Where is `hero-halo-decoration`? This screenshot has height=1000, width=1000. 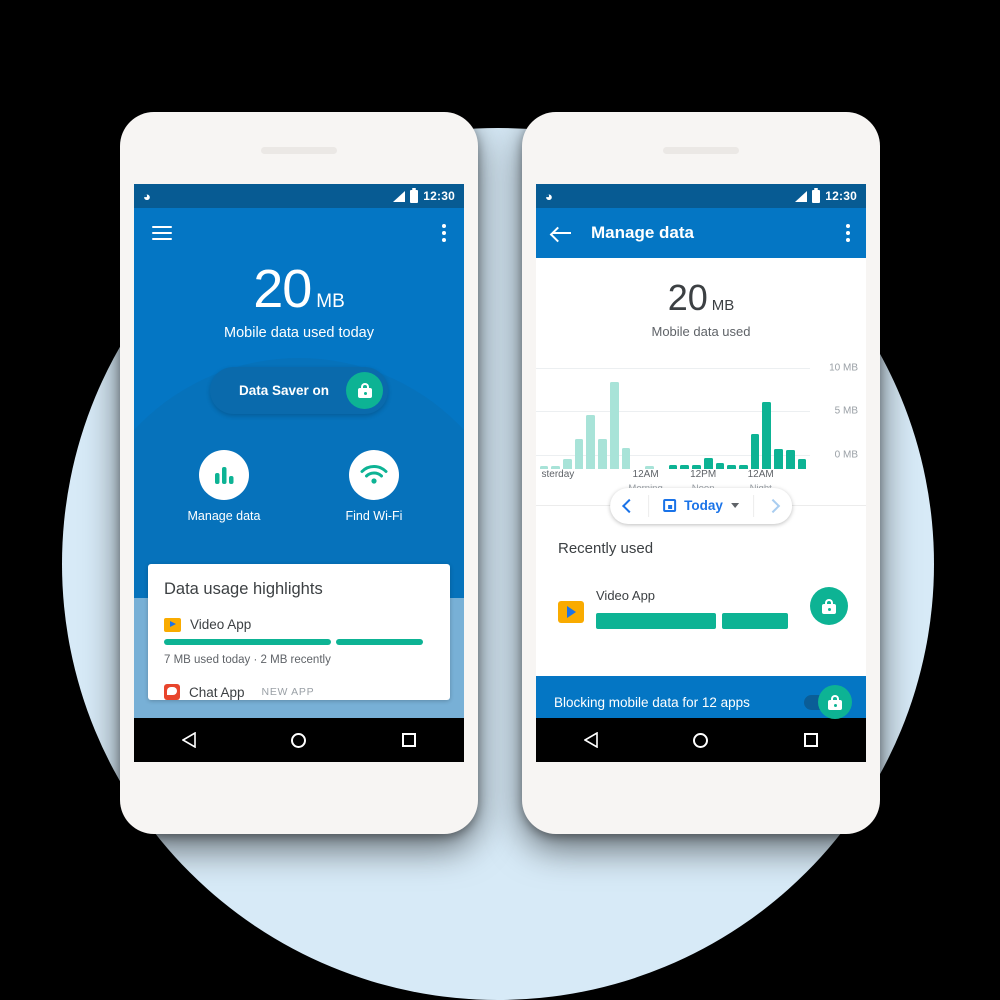
hero-halo-decoration is located at coordinates (299, 560).